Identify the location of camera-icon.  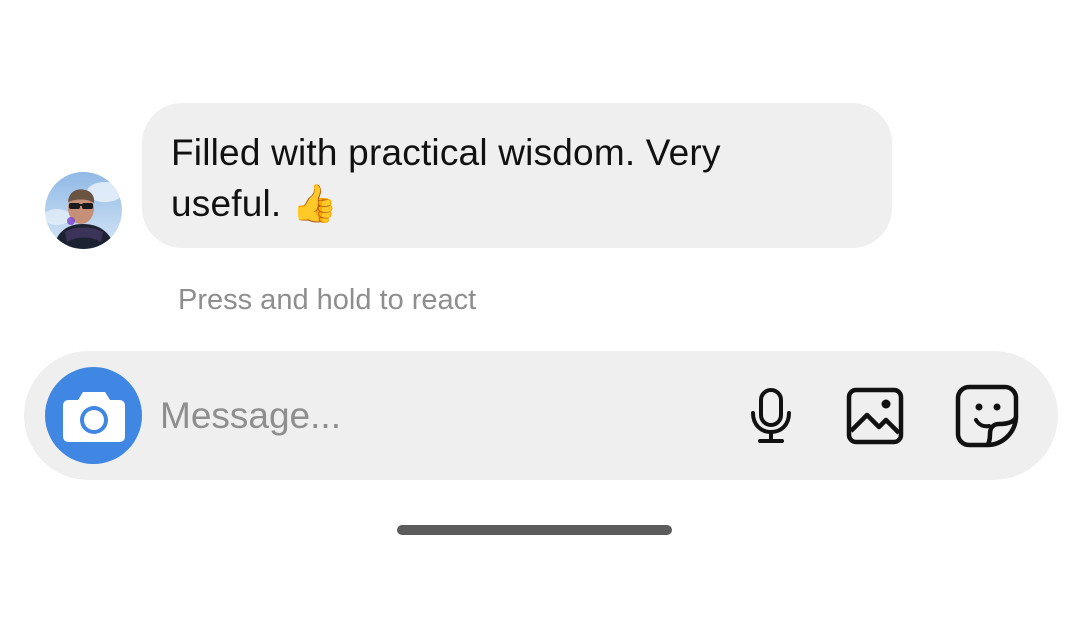
(93, 416).